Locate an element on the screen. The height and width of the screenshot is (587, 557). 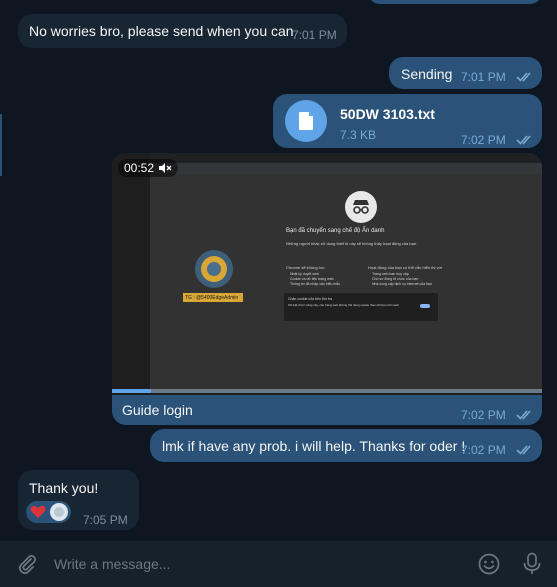
seal-logo is located at coordinates (214, 269).